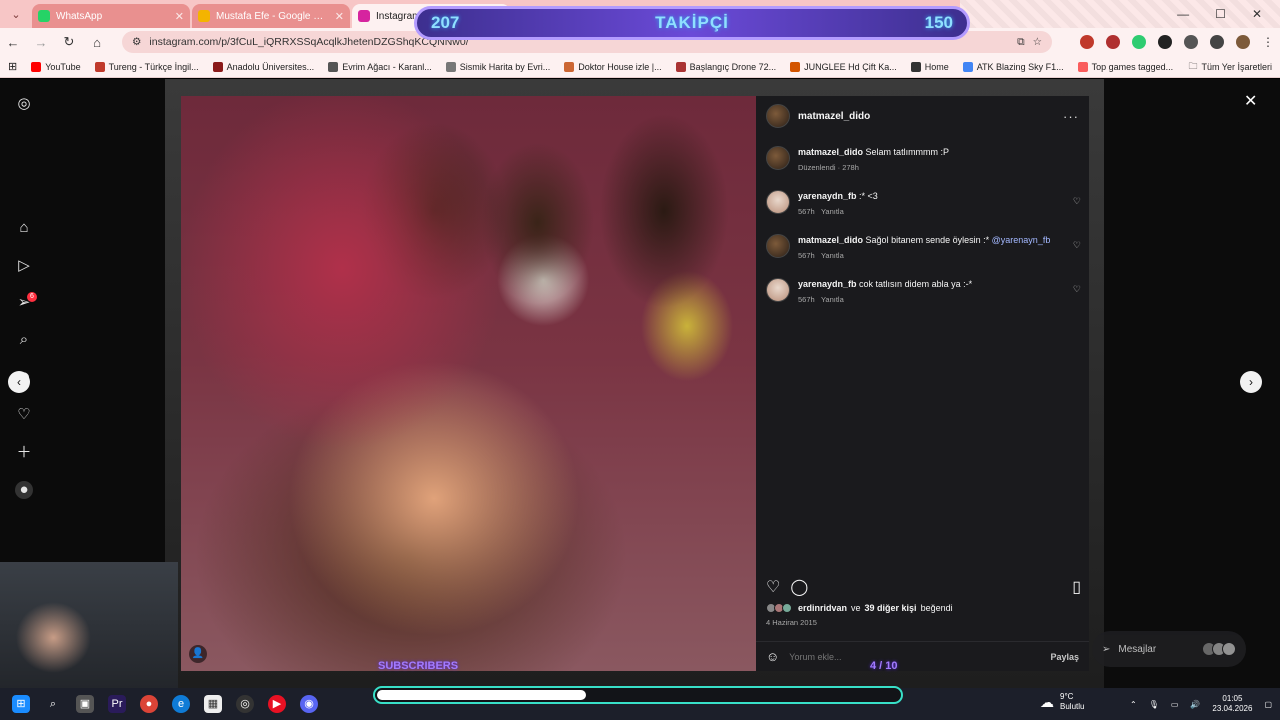  Describe the element at coordinates (1219, 649) in the screenshot. I see `message-avatars` at that location.